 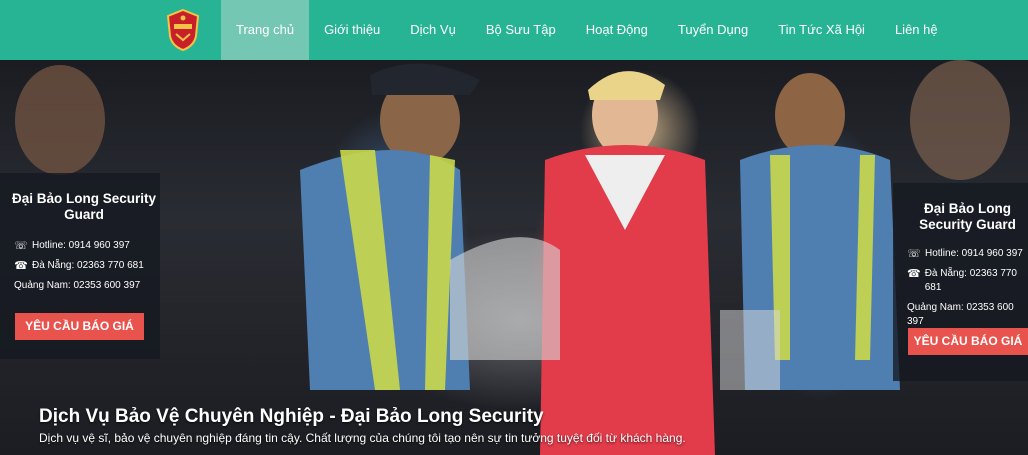 What do you see at coordinates (521, 30) in the screenshot?
I see `nav-item-gallery: Bộ Sưu Tập` at bounding box center [521, 30].